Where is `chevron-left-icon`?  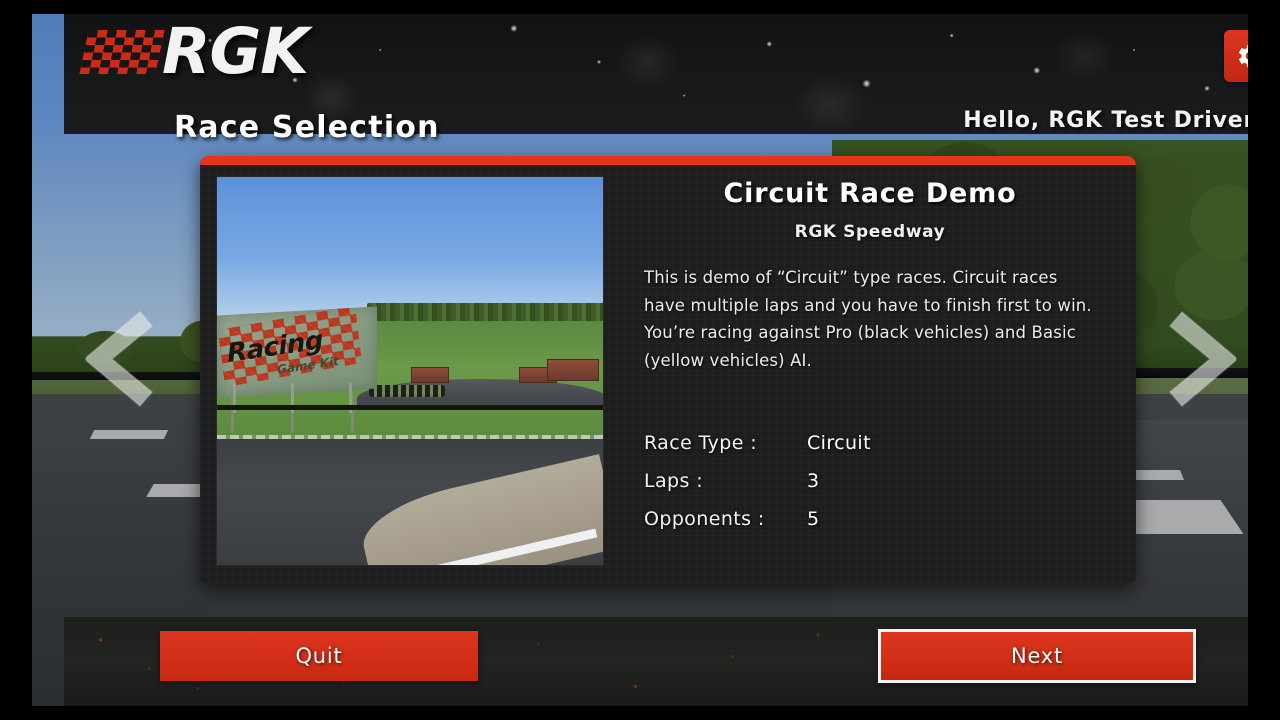 chevron-left-icon is located at coordinates (119, 359).